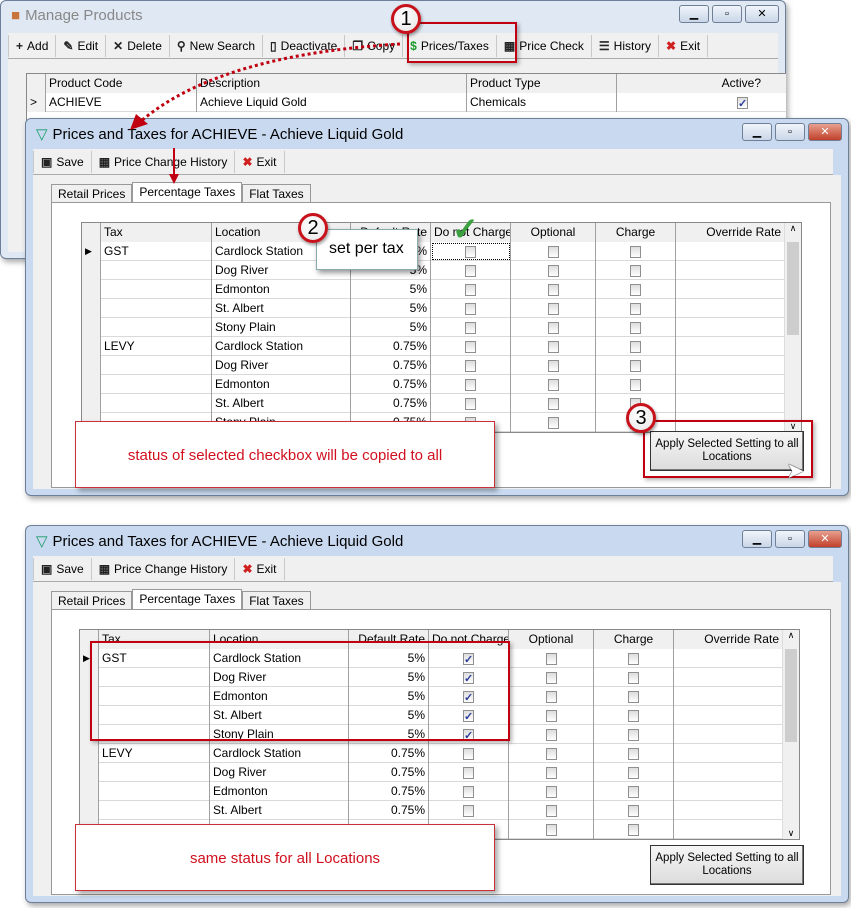  What do you see at coordinates (795, 470) in the screenshot?
I see `cursor-icon: ➤` at bounding box center [795, 470].